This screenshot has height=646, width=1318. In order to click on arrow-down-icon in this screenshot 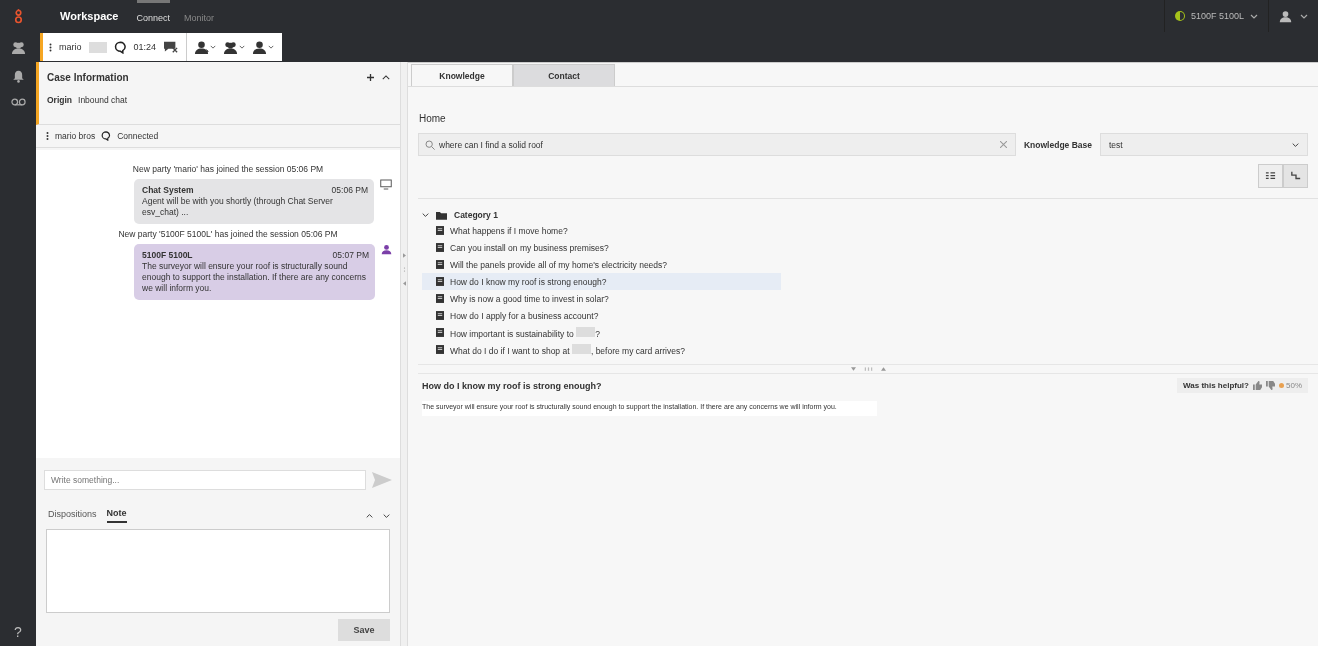, I will do `click(853, 369)`.